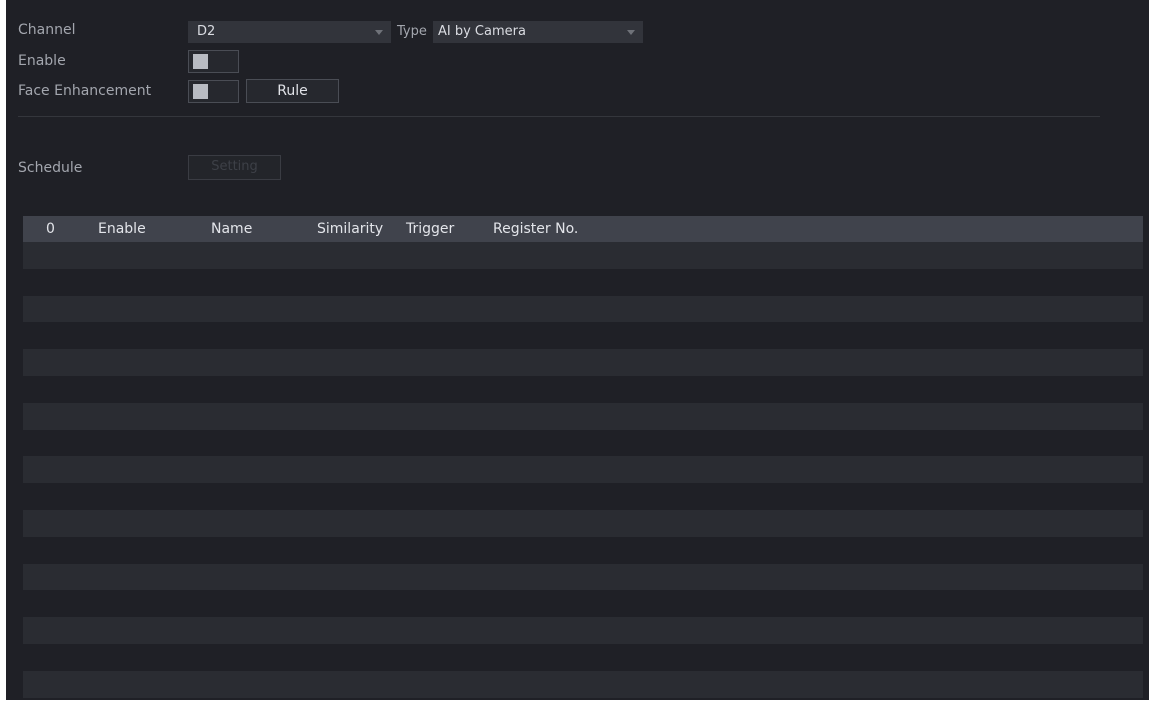 The width and height of the screenshot is (1149, 706). What do you see at coordinates (538, 32) in the screenshot?
I see `type-select: AI by Camera` at bounding box center [538, 32].